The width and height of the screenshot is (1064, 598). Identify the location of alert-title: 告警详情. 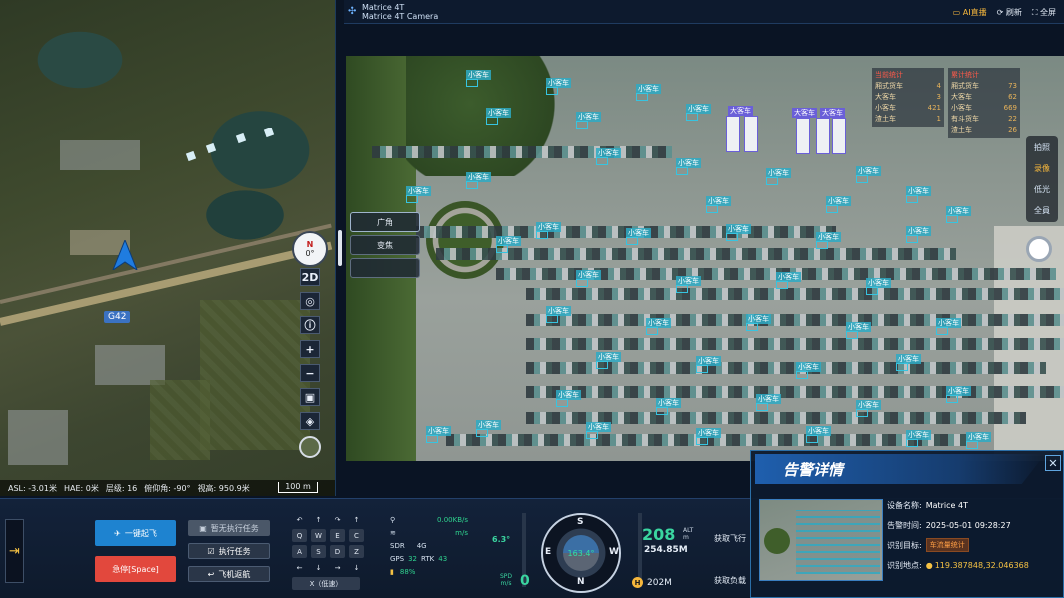
(900, 469).